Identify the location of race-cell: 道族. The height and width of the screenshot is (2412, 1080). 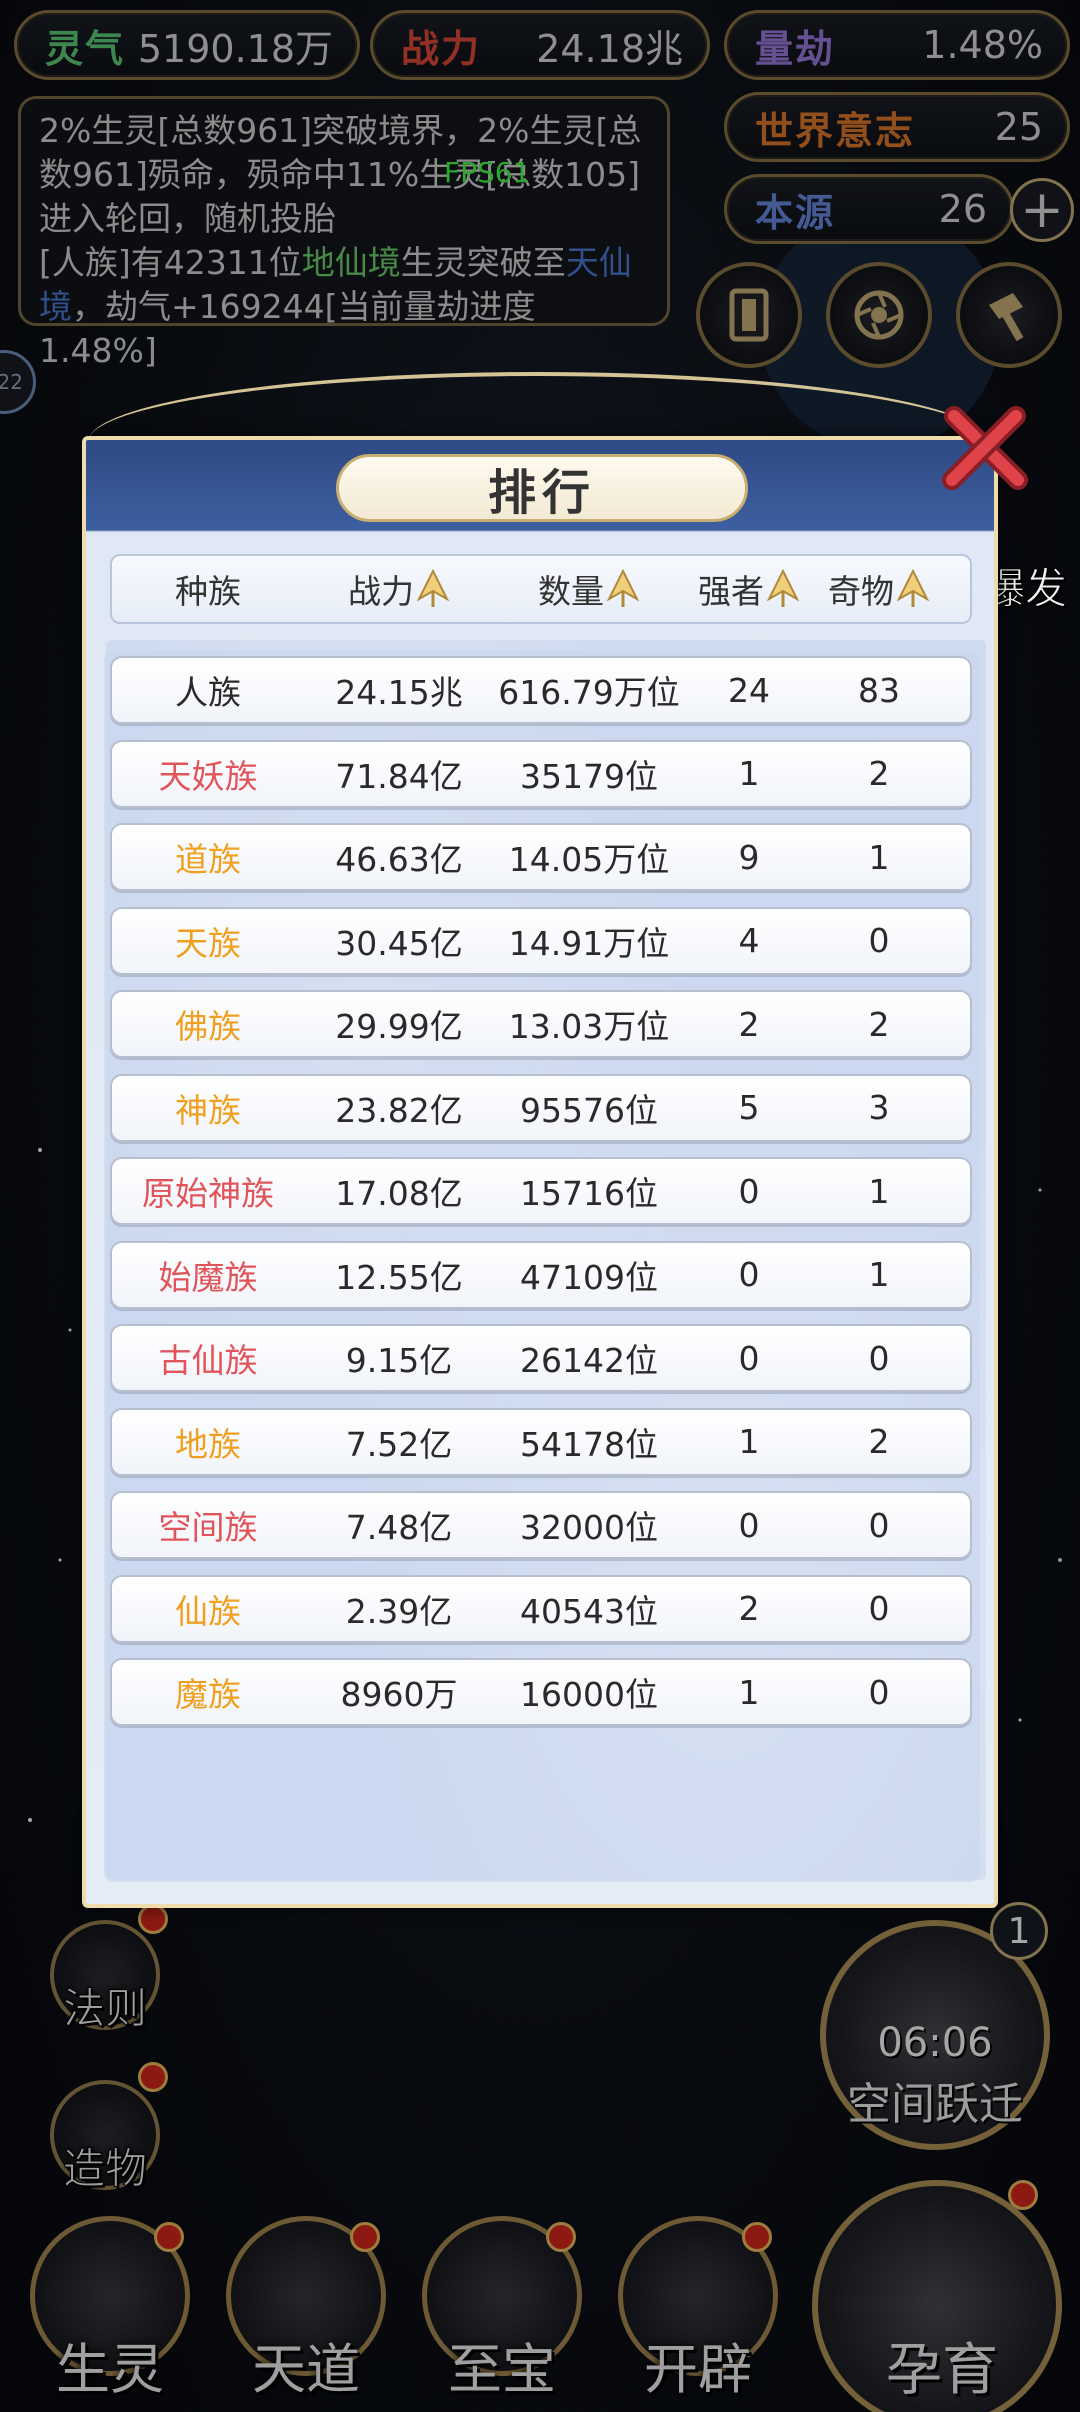
(208, 859).